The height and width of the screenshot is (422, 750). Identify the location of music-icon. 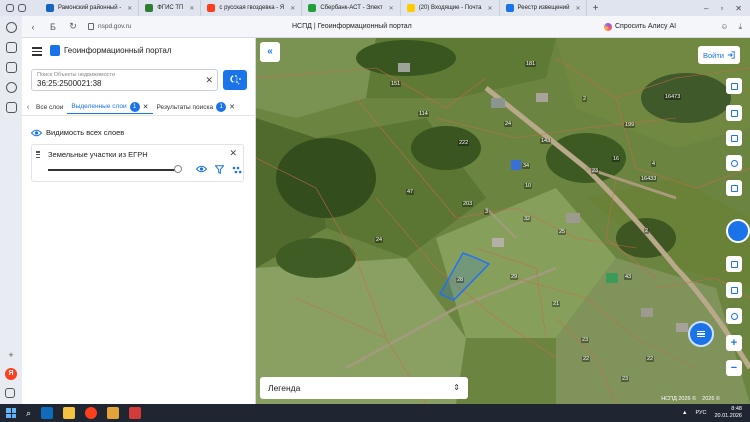
(11, 87).